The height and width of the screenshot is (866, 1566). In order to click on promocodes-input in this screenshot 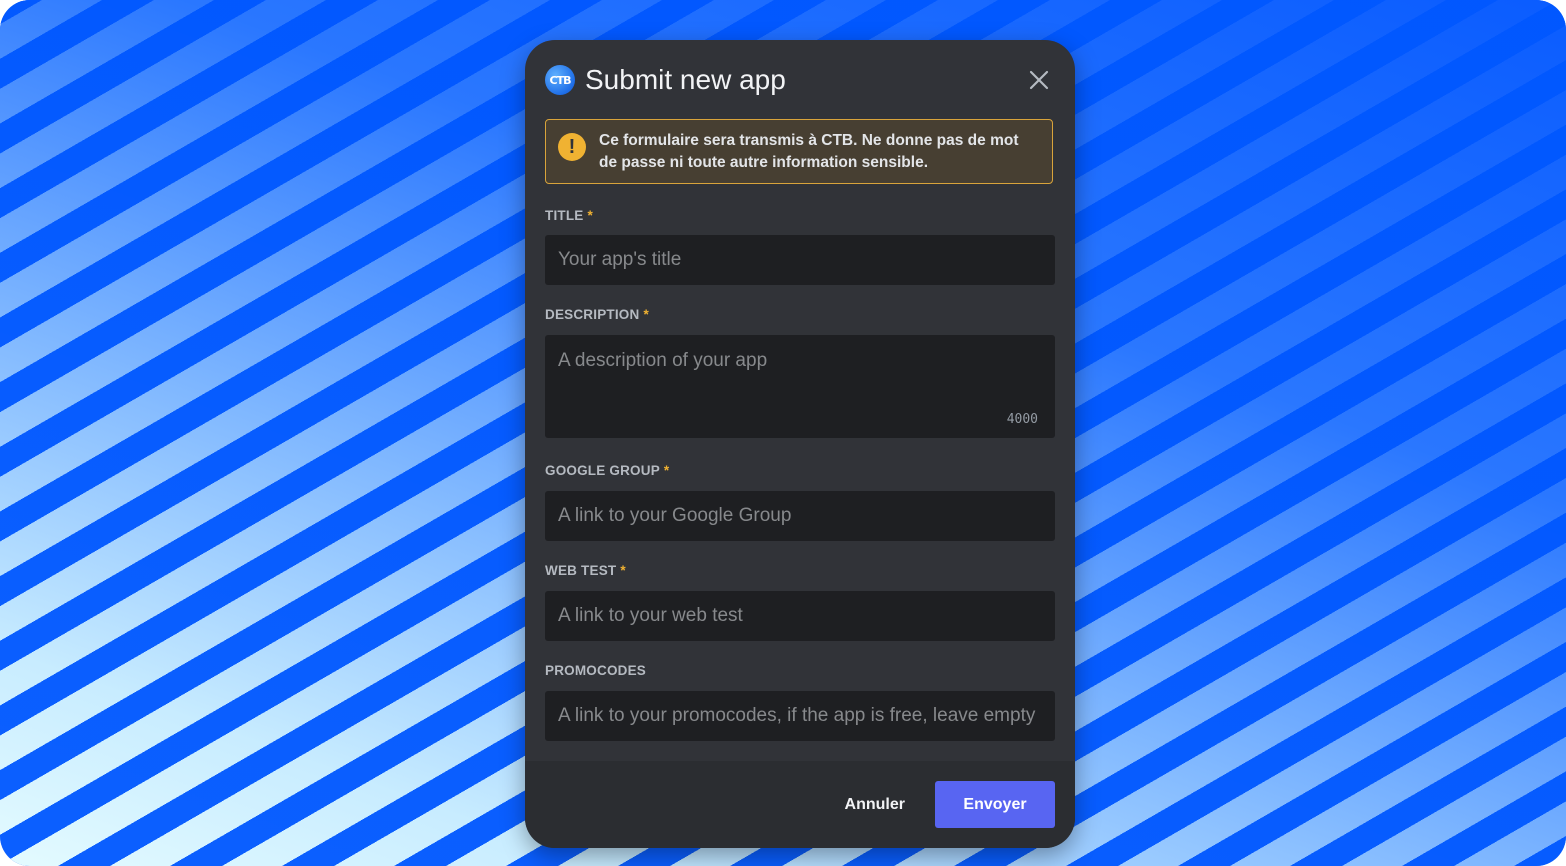, I will do `click(800, 716)`.